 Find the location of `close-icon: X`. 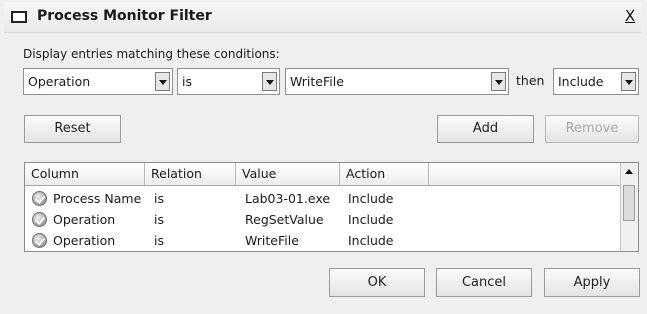

close-icon: X is located at coordinates (630, 16).